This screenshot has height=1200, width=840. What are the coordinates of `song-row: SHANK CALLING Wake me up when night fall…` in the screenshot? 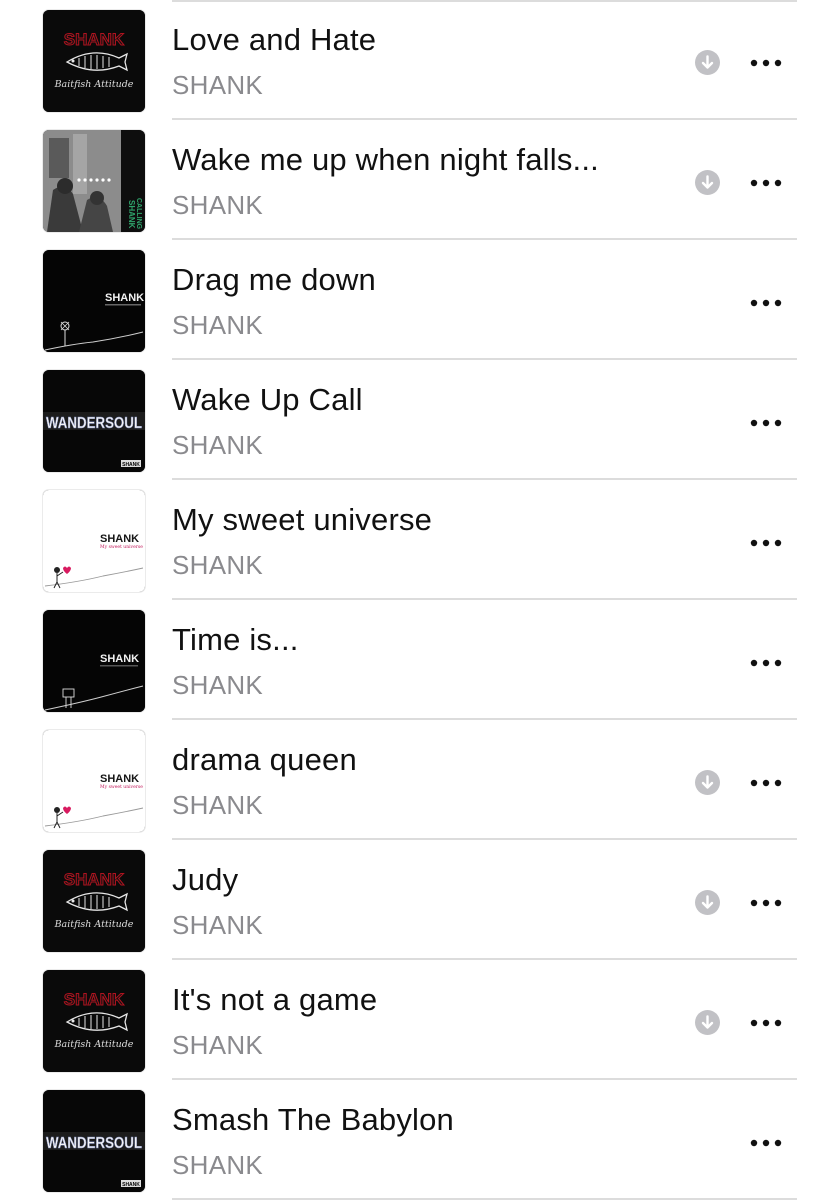 It's located at (420, 180).